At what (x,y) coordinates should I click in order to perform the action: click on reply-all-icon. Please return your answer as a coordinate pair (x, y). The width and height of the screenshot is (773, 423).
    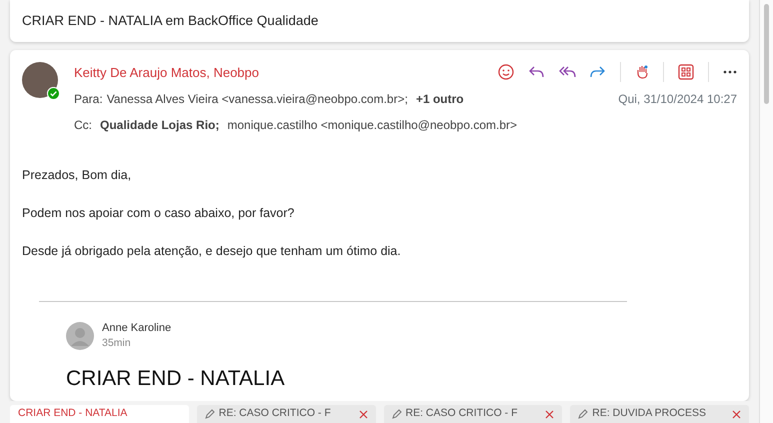
    Looking at the image, I should click on (567, 72).